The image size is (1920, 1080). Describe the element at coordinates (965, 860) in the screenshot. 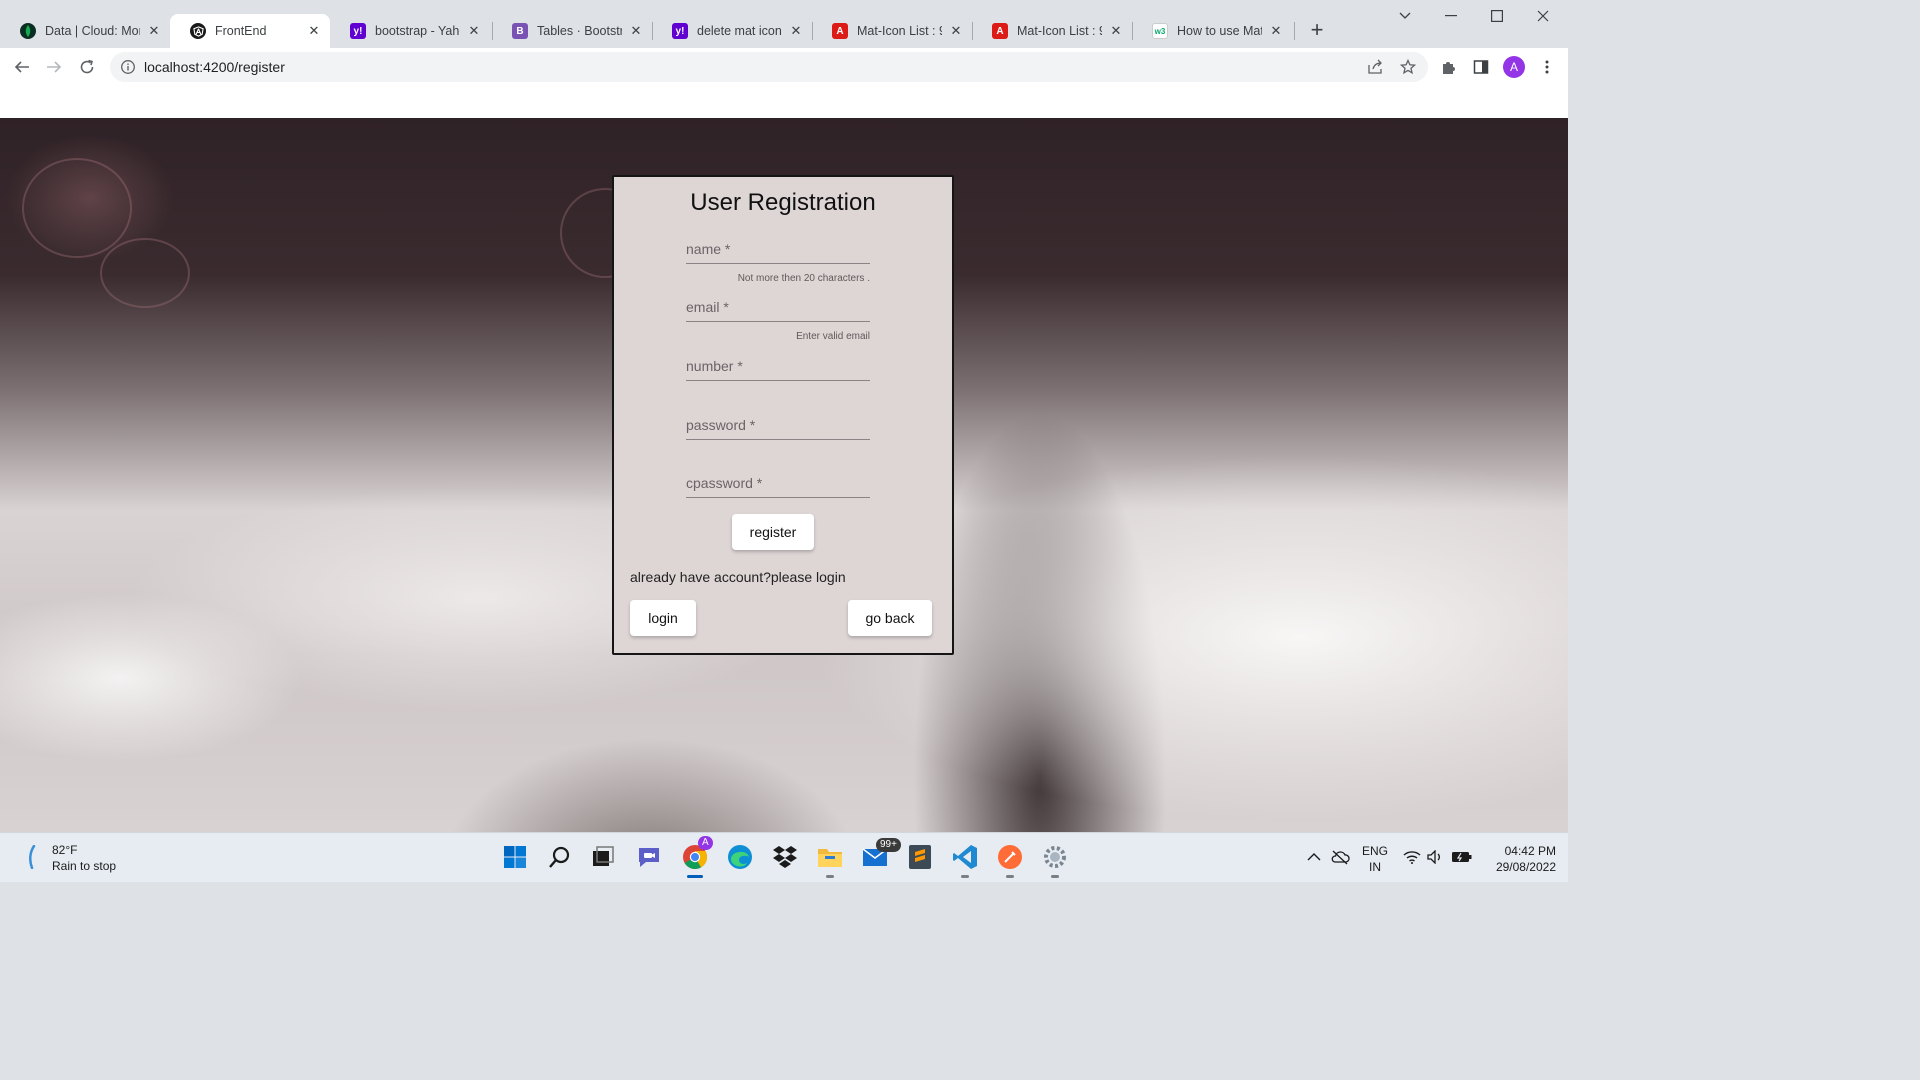

I see `vscode-icon` at that location.